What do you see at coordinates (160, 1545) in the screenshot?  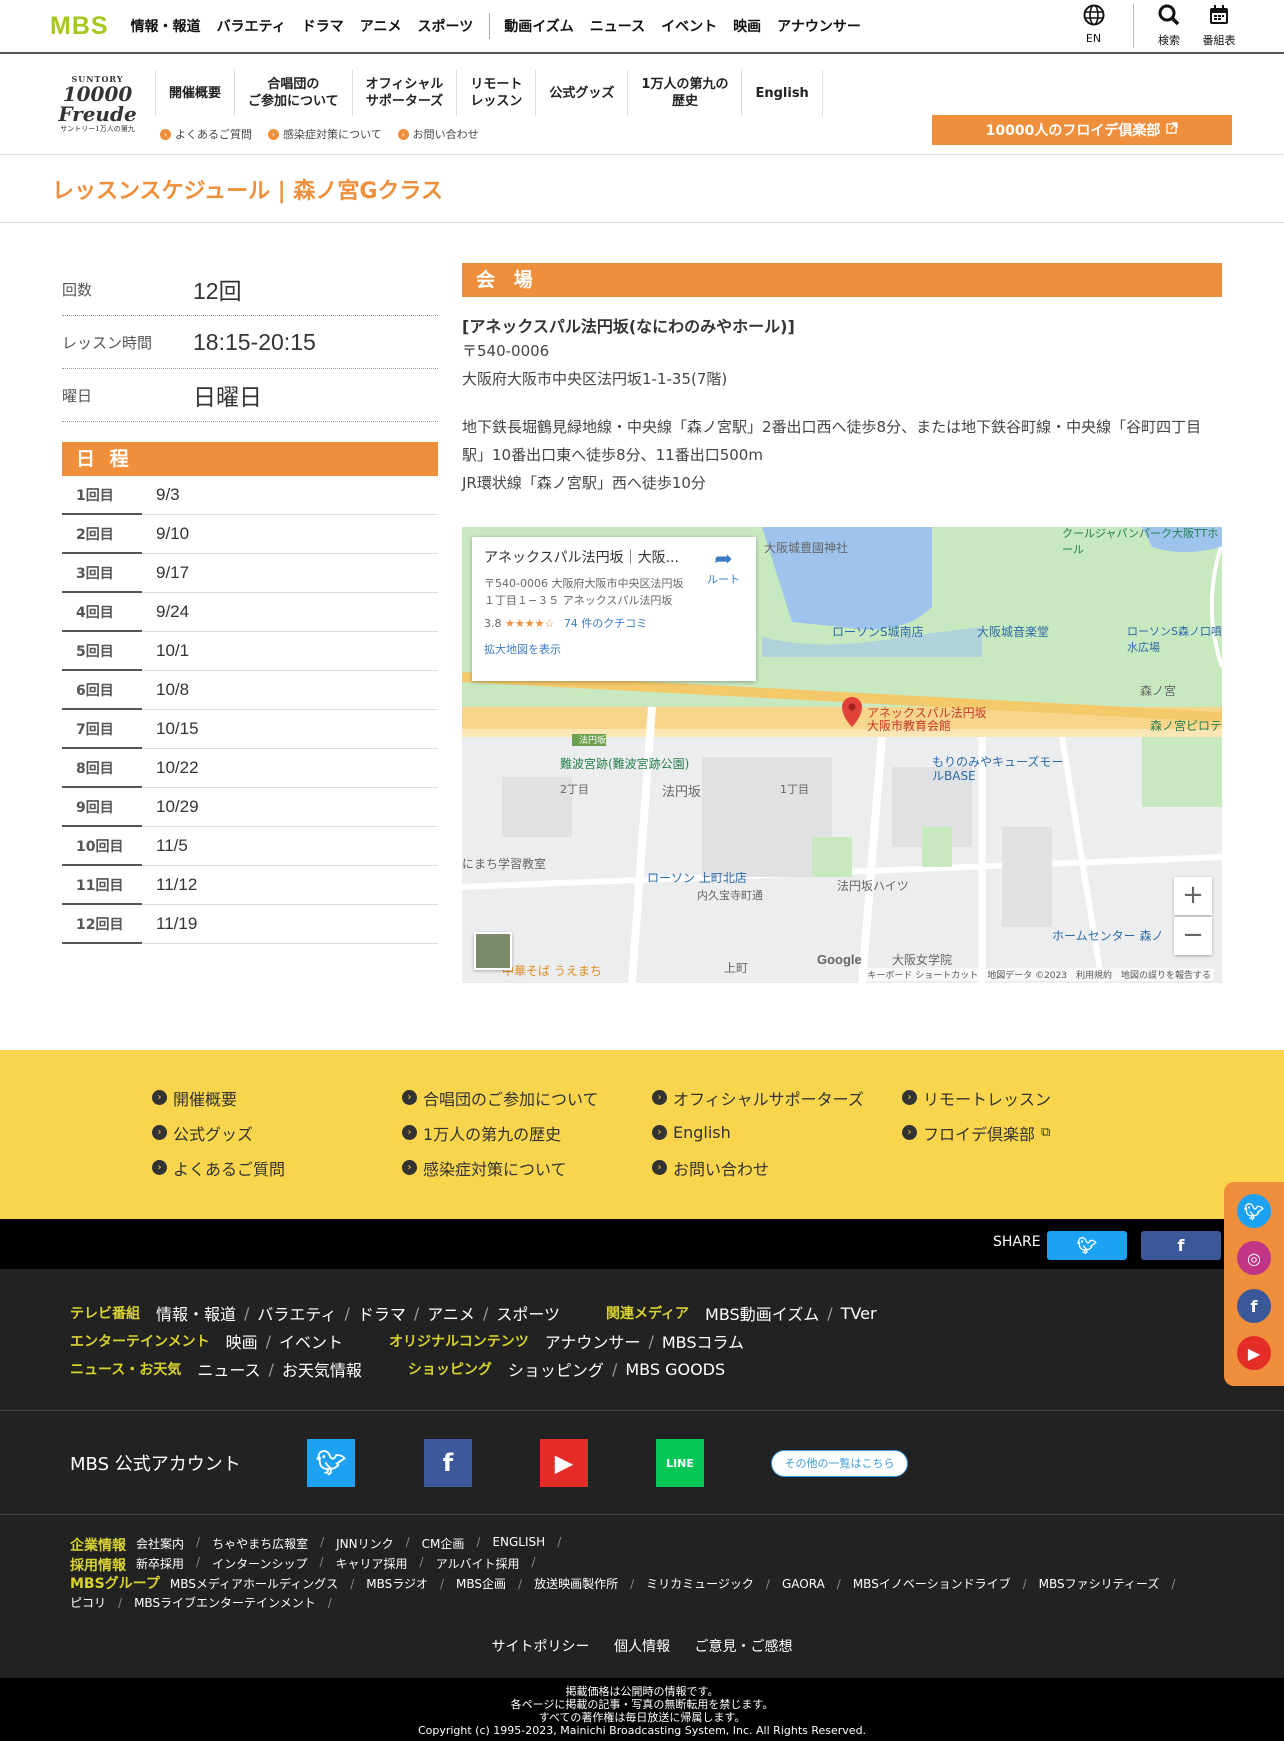 I see `footer-link: 会社案内` at bounding box center [160, 1545].